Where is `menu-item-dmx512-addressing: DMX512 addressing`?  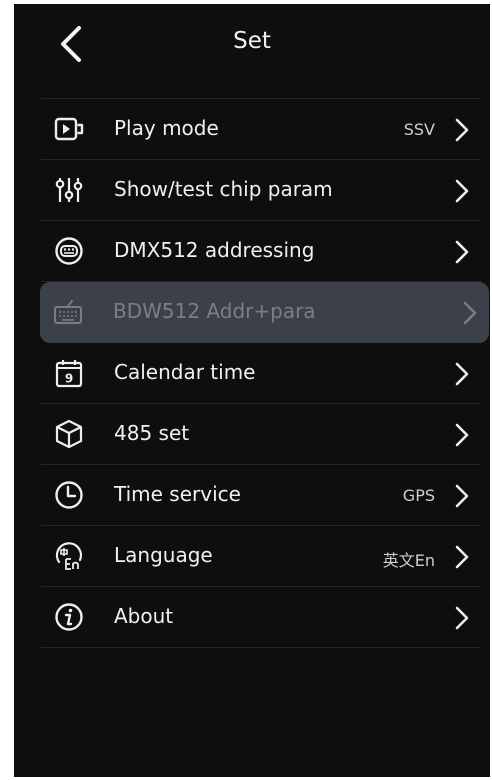 menu-item-dmx512-addressing: DMX512 addressing is located at coordinates (261, 251).